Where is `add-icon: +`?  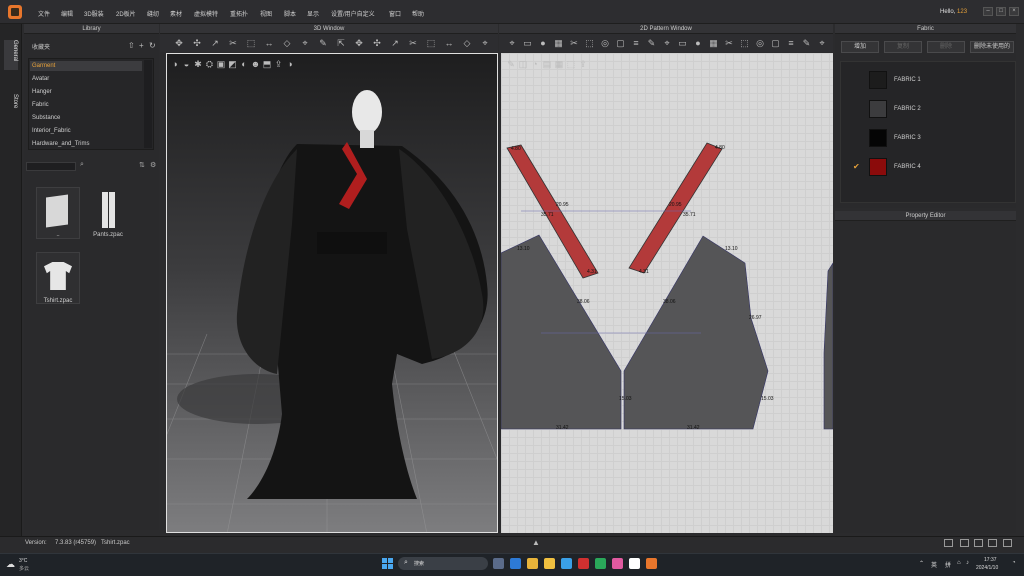
add-icon: + is located at coordinates (141, 45).